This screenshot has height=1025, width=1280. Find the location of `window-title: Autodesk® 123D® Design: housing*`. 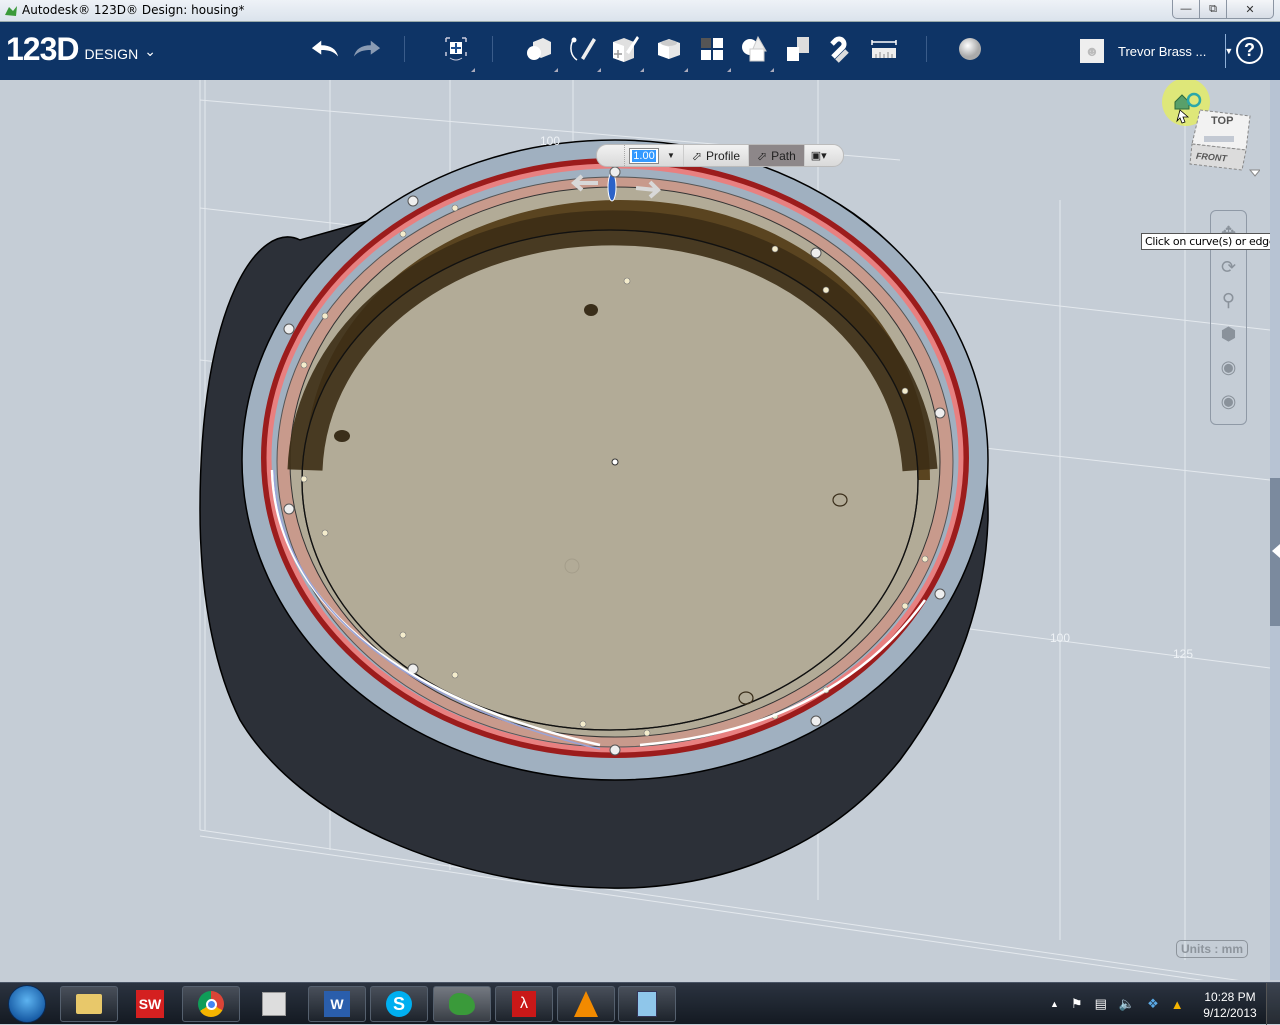

window-title: Autodesk® 123D® Design: housing* is located at coordinates (133, 10).